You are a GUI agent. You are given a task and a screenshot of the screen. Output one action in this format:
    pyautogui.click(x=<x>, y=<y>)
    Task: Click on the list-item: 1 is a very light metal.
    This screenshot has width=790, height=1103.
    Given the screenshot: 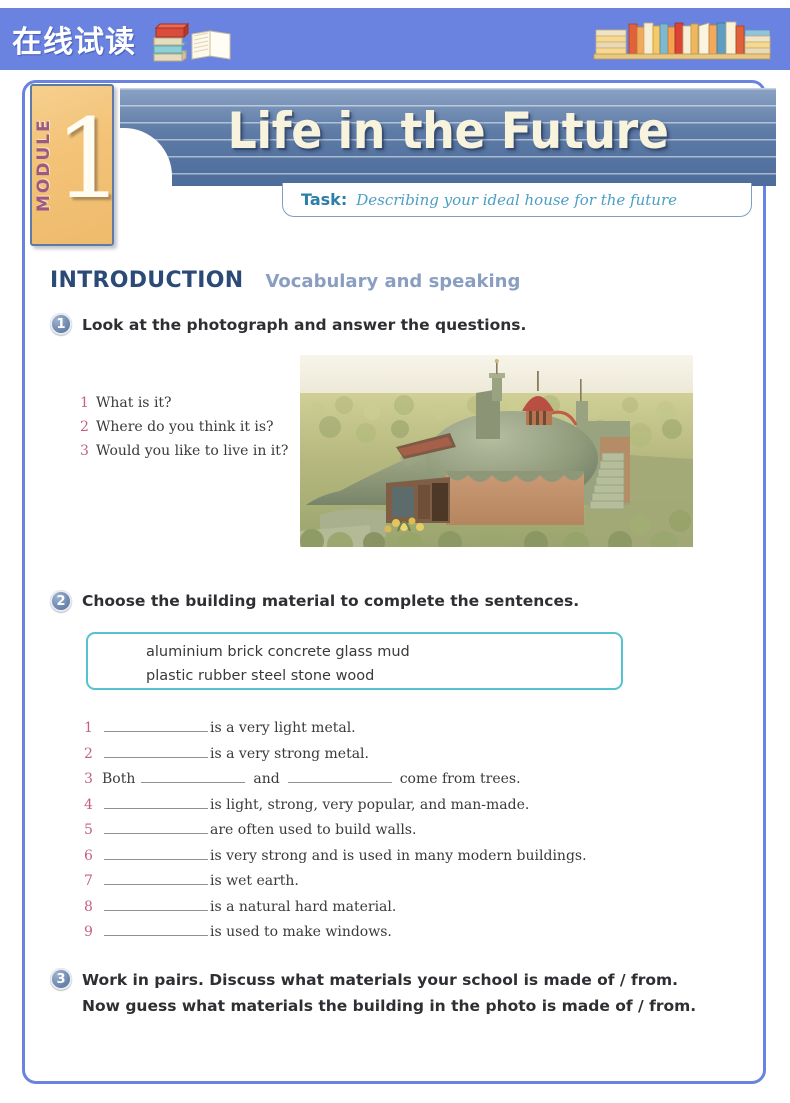 What is the action you would take?
    pyautogui.click(x=335, y=728)
    